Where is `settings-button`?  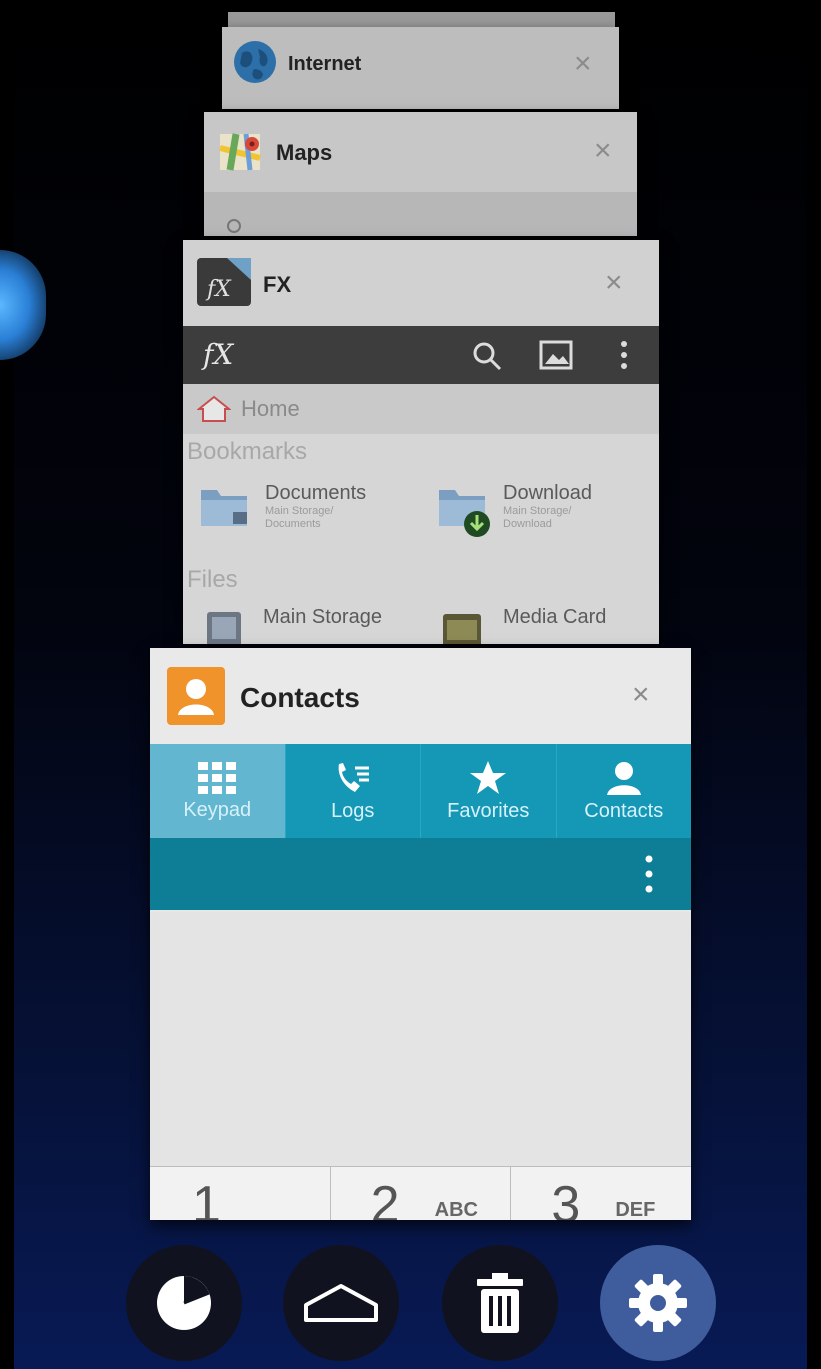
settings-button is located at coordinates (658, 1303).